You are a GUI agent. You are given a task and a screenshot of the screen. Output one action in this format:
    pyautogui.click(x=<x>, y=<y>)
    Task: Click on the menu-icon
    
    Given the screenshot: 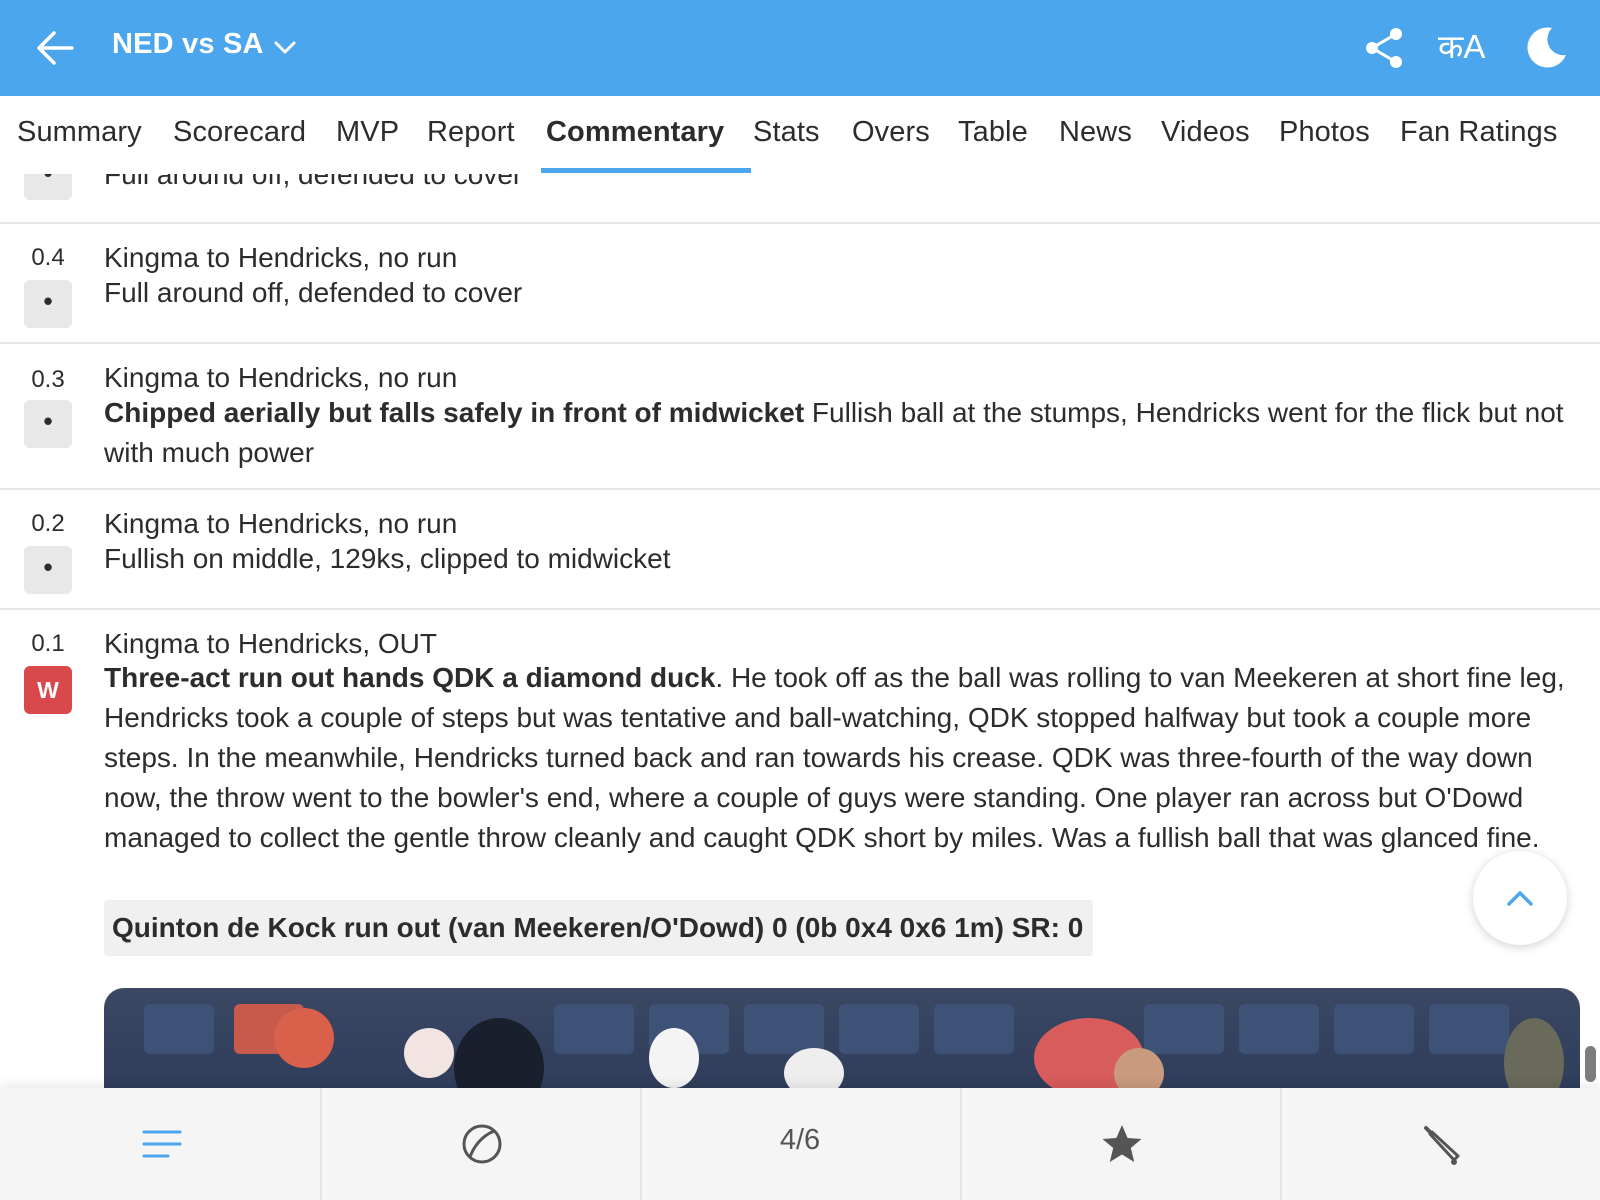 What is the action you would take?
    pyautogui.click(x=162, y=1144)
    